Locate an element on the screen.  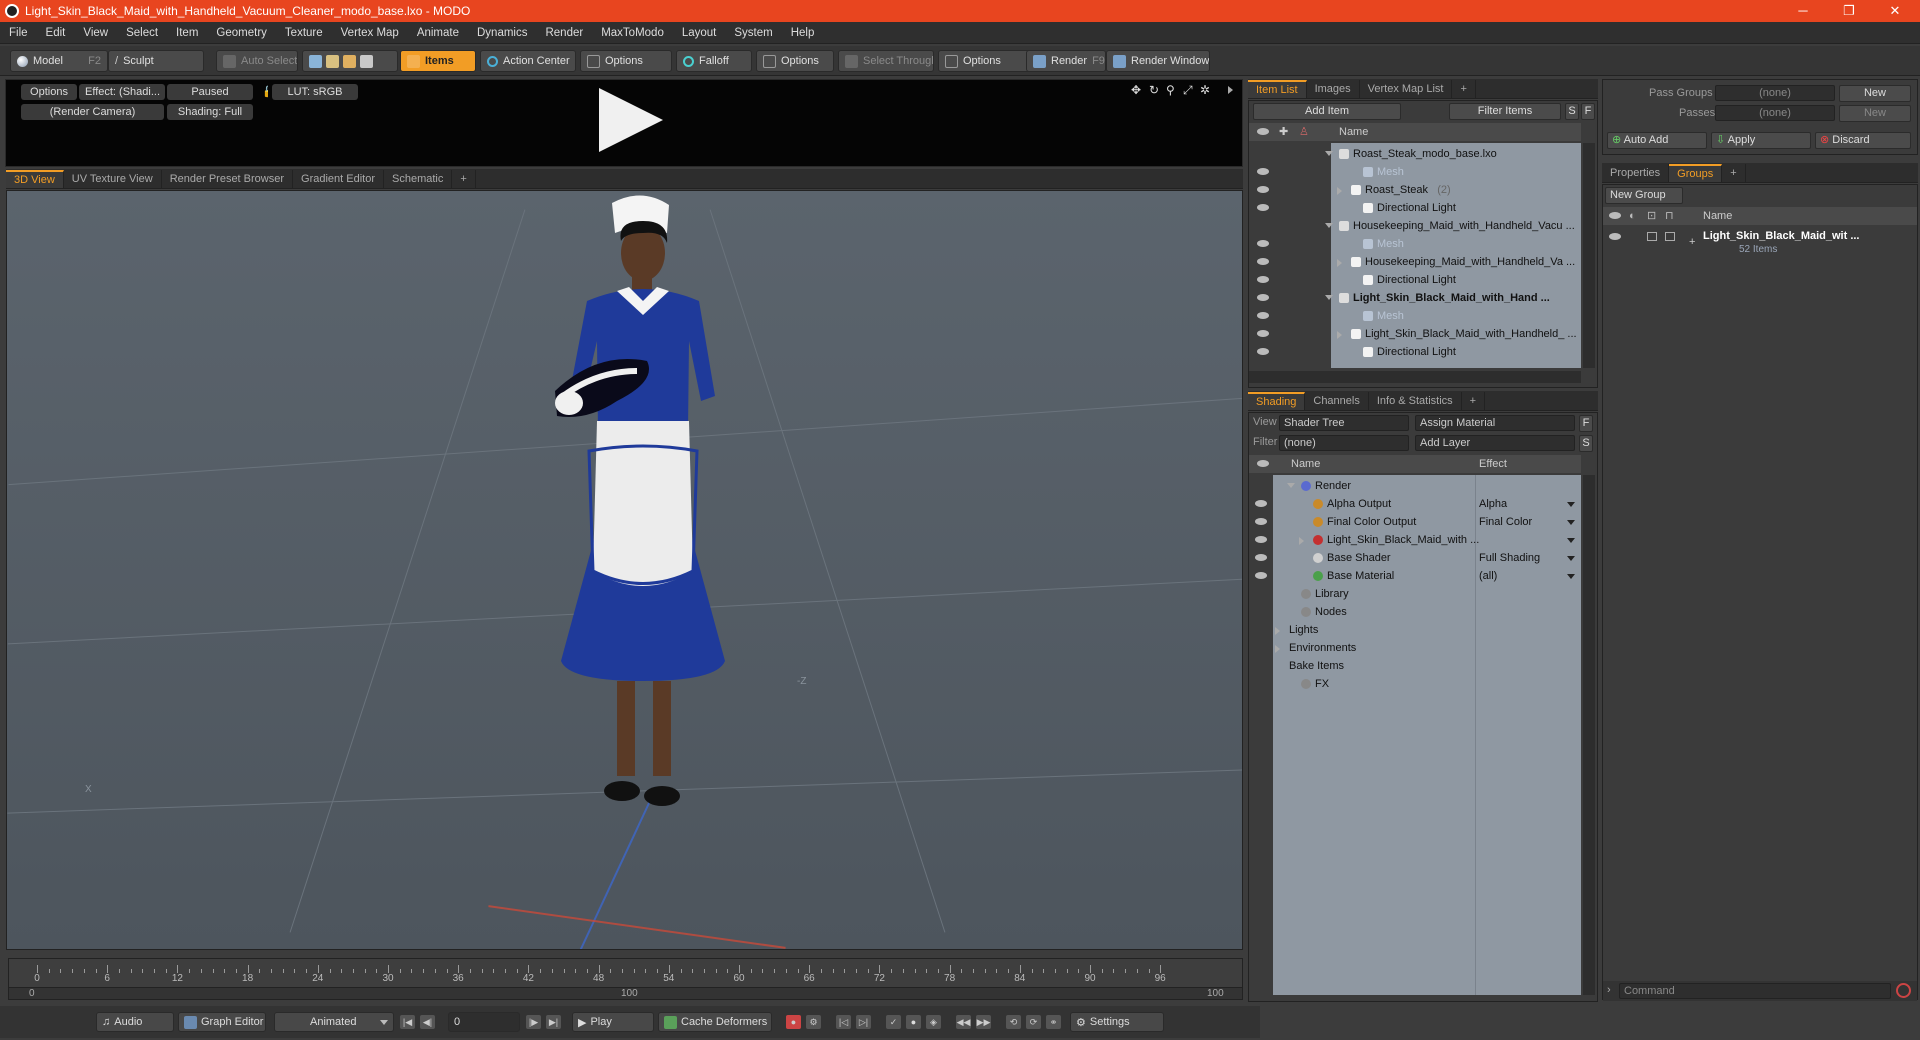
shader-tree-row: Base Material (all) is located at coordinates (1415, 576).